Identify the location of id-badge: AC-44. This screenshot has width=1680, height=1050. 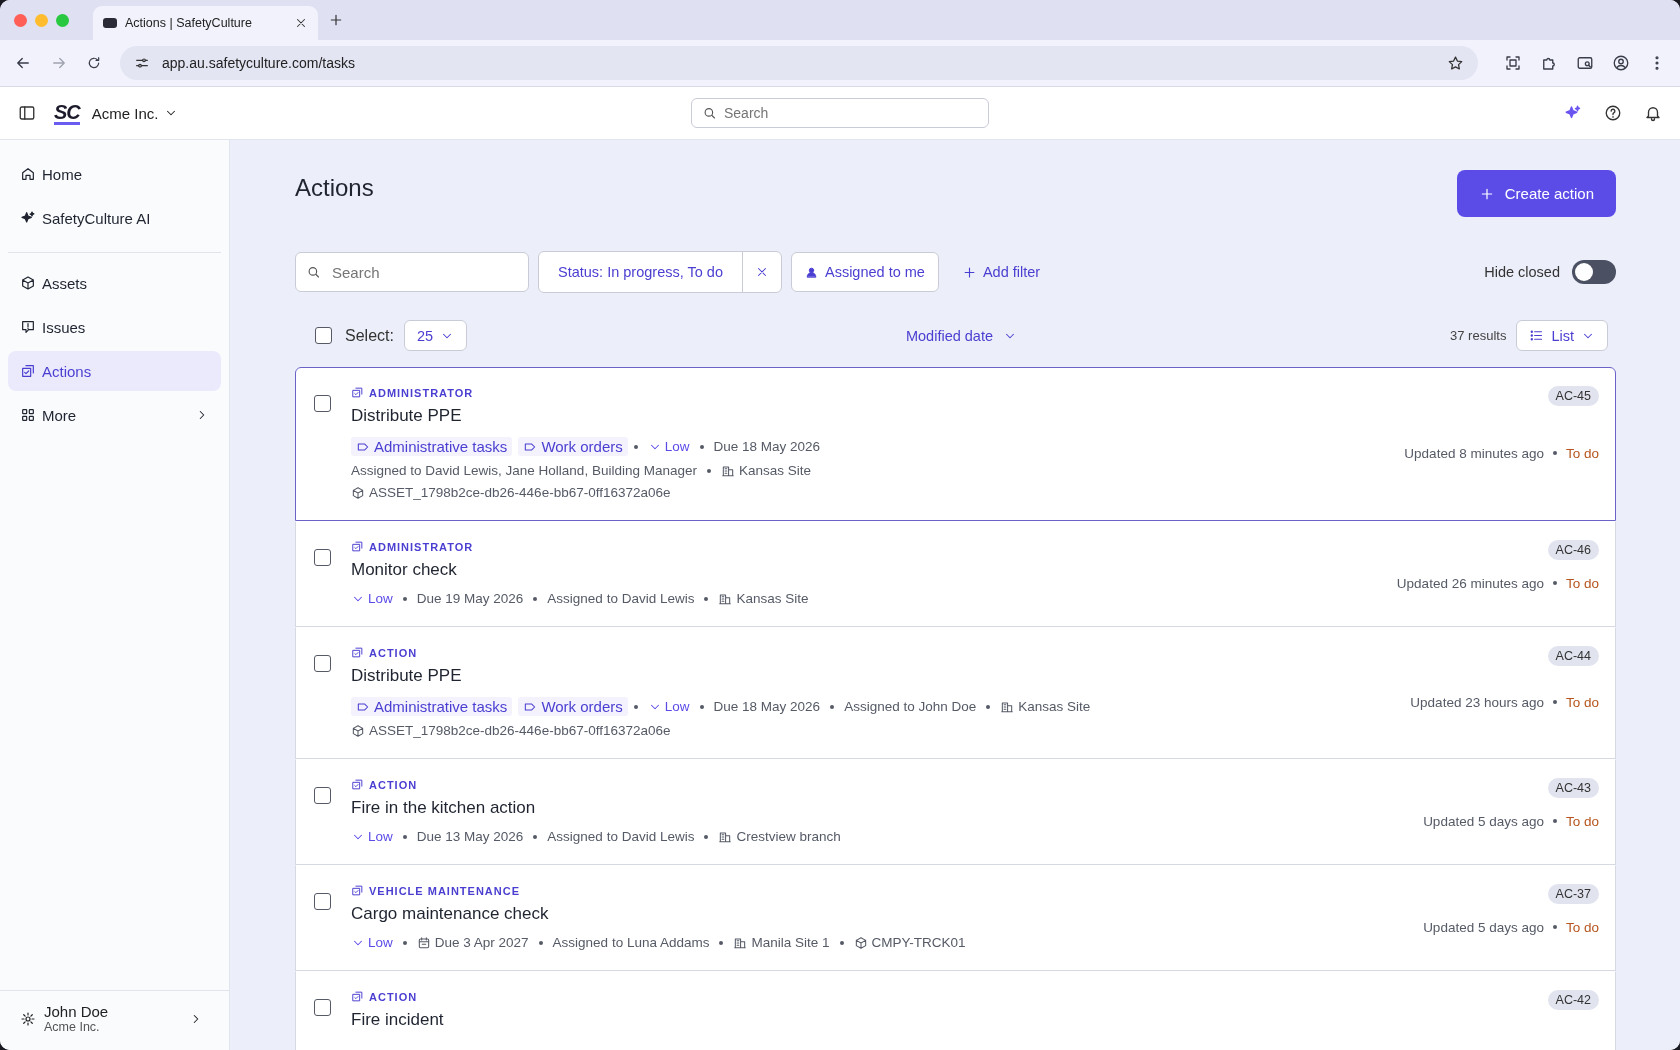
(1573, 656).